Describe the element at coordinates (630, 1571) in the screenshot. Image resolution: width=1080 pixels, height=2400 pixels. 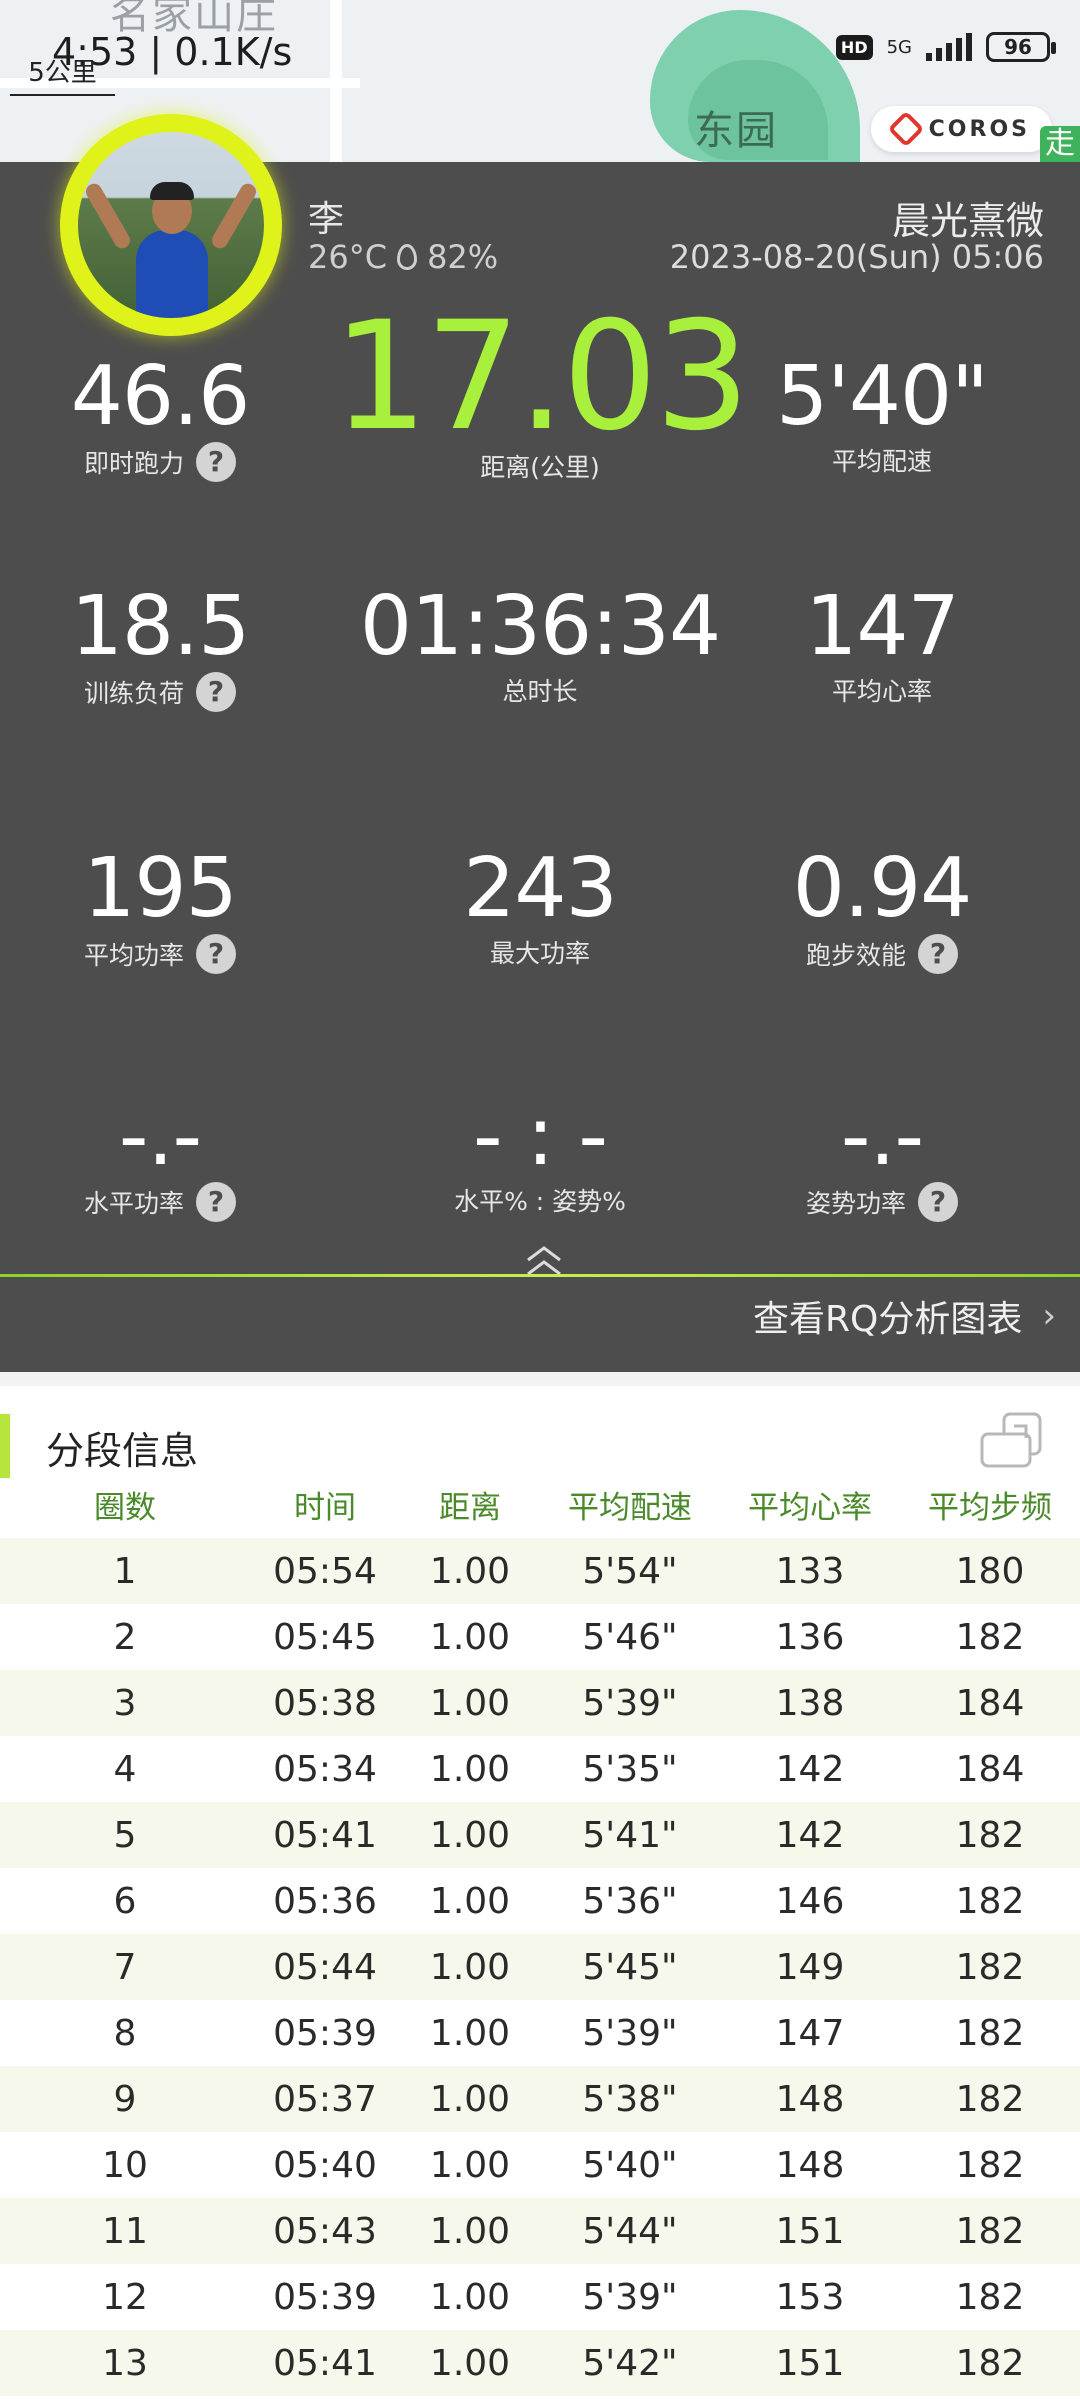
I see `table-cell: 5'54"` at that location.